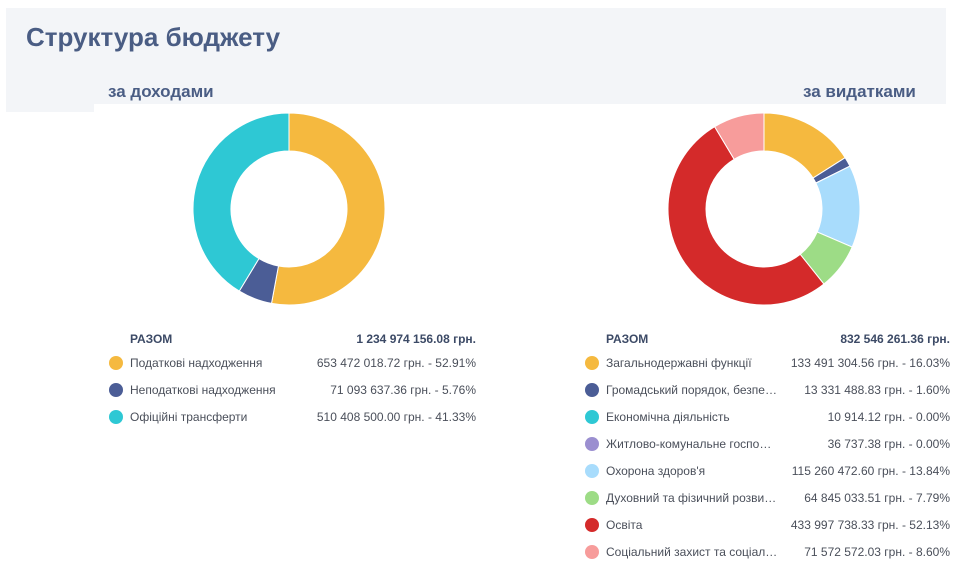 This screenshot has width=960, height=570. What do you see at coordinates (888, 444) in the screenshot?
I see `legend-item-value: 36 737.38 грн. - 0.00%` at bounding box center [888, 444].